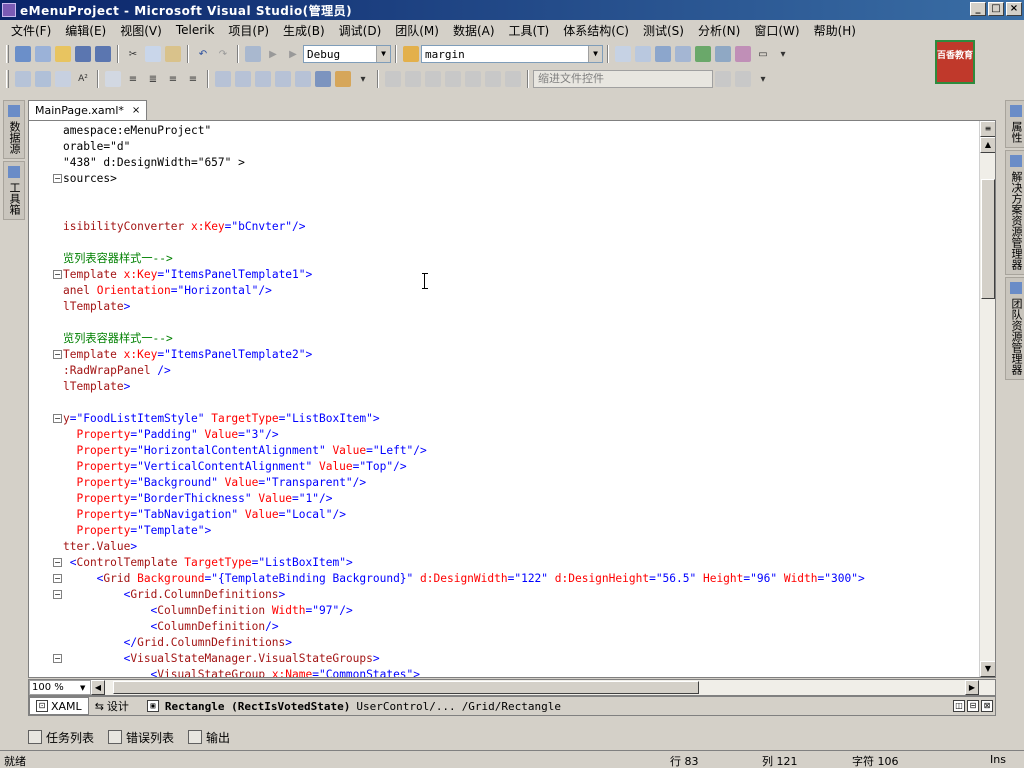 This screenshot has height=768, width=1024. Describe the element at coordinates (959, 706) in the screenshot. I see `vertical-split-icon: ◫` at that location.